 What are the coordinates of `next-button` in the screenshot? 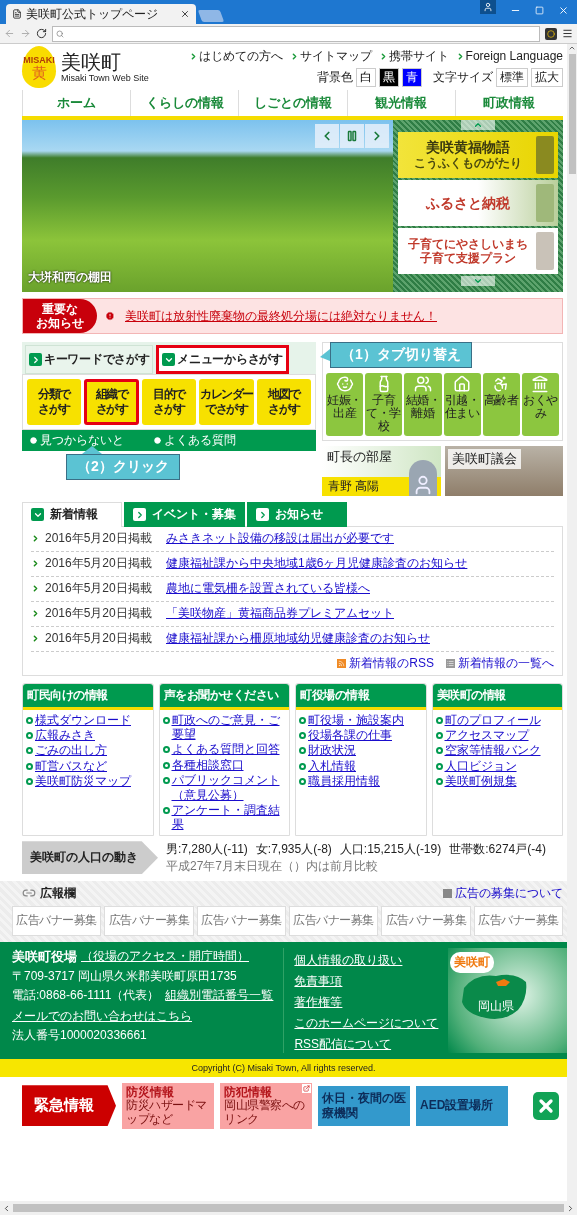 It's located at (377, 136).